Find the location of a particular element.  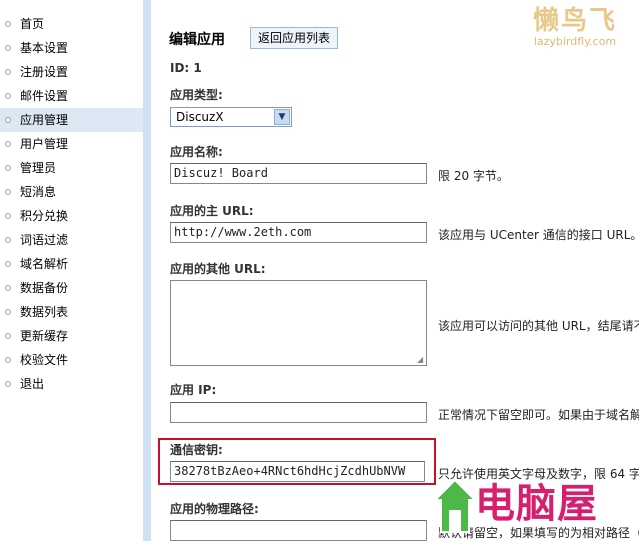

watermark-bottom-text: 电脑屋 is located at coordinates (536, 504).